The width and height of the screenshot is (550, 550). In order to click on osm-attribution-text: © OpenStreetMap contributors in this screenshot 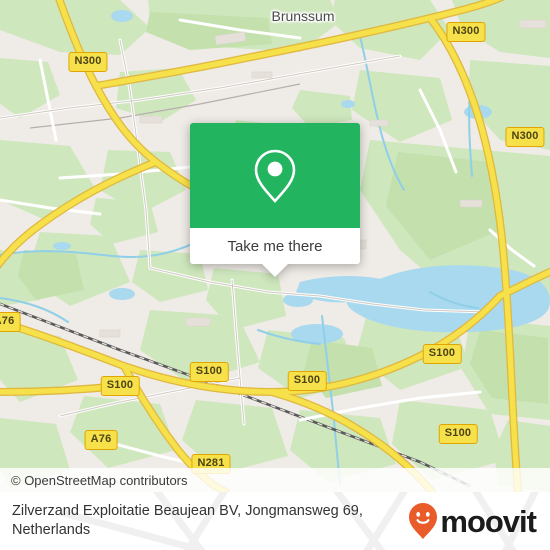, I will do `click(99, 480)`.